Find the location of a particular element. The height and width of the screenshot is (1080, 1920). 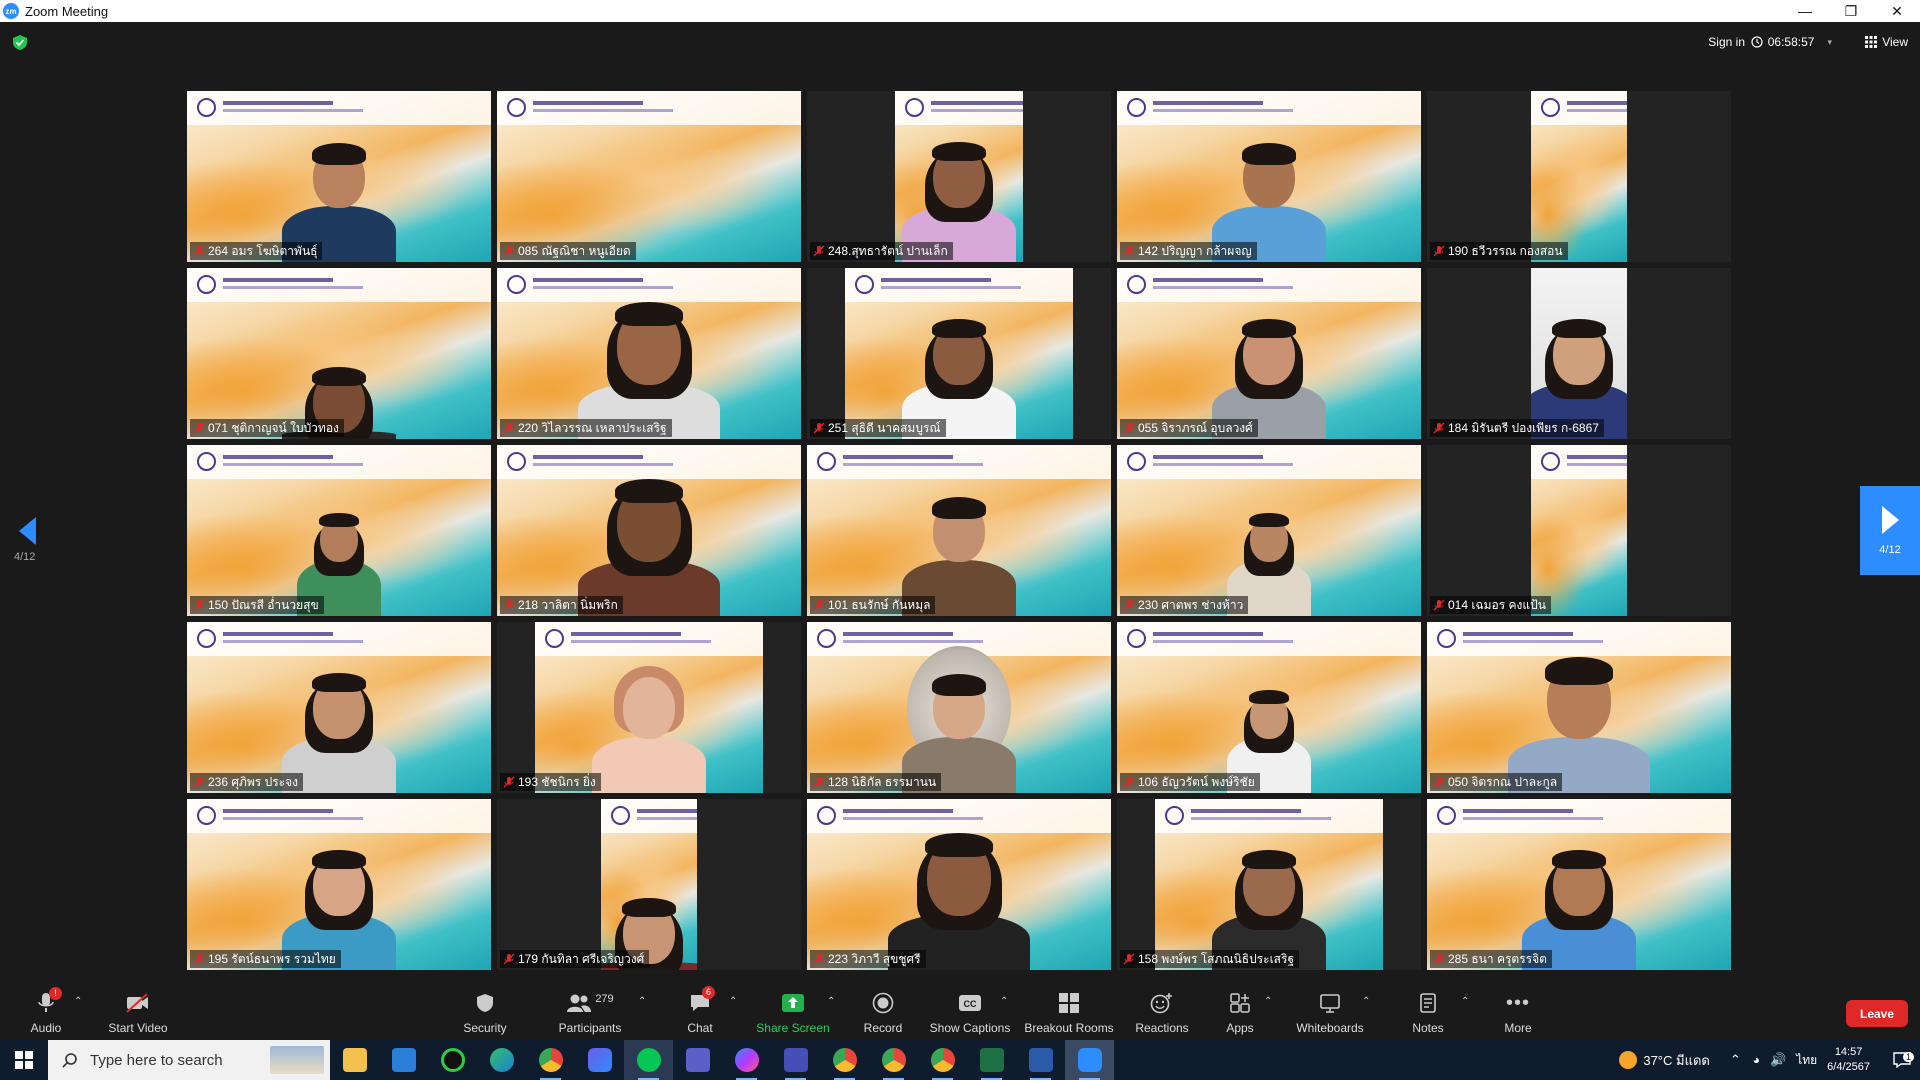

participant-tile: 251 สุธิดี นาคสมบูรณ์ is located at coordinates (959, 353).